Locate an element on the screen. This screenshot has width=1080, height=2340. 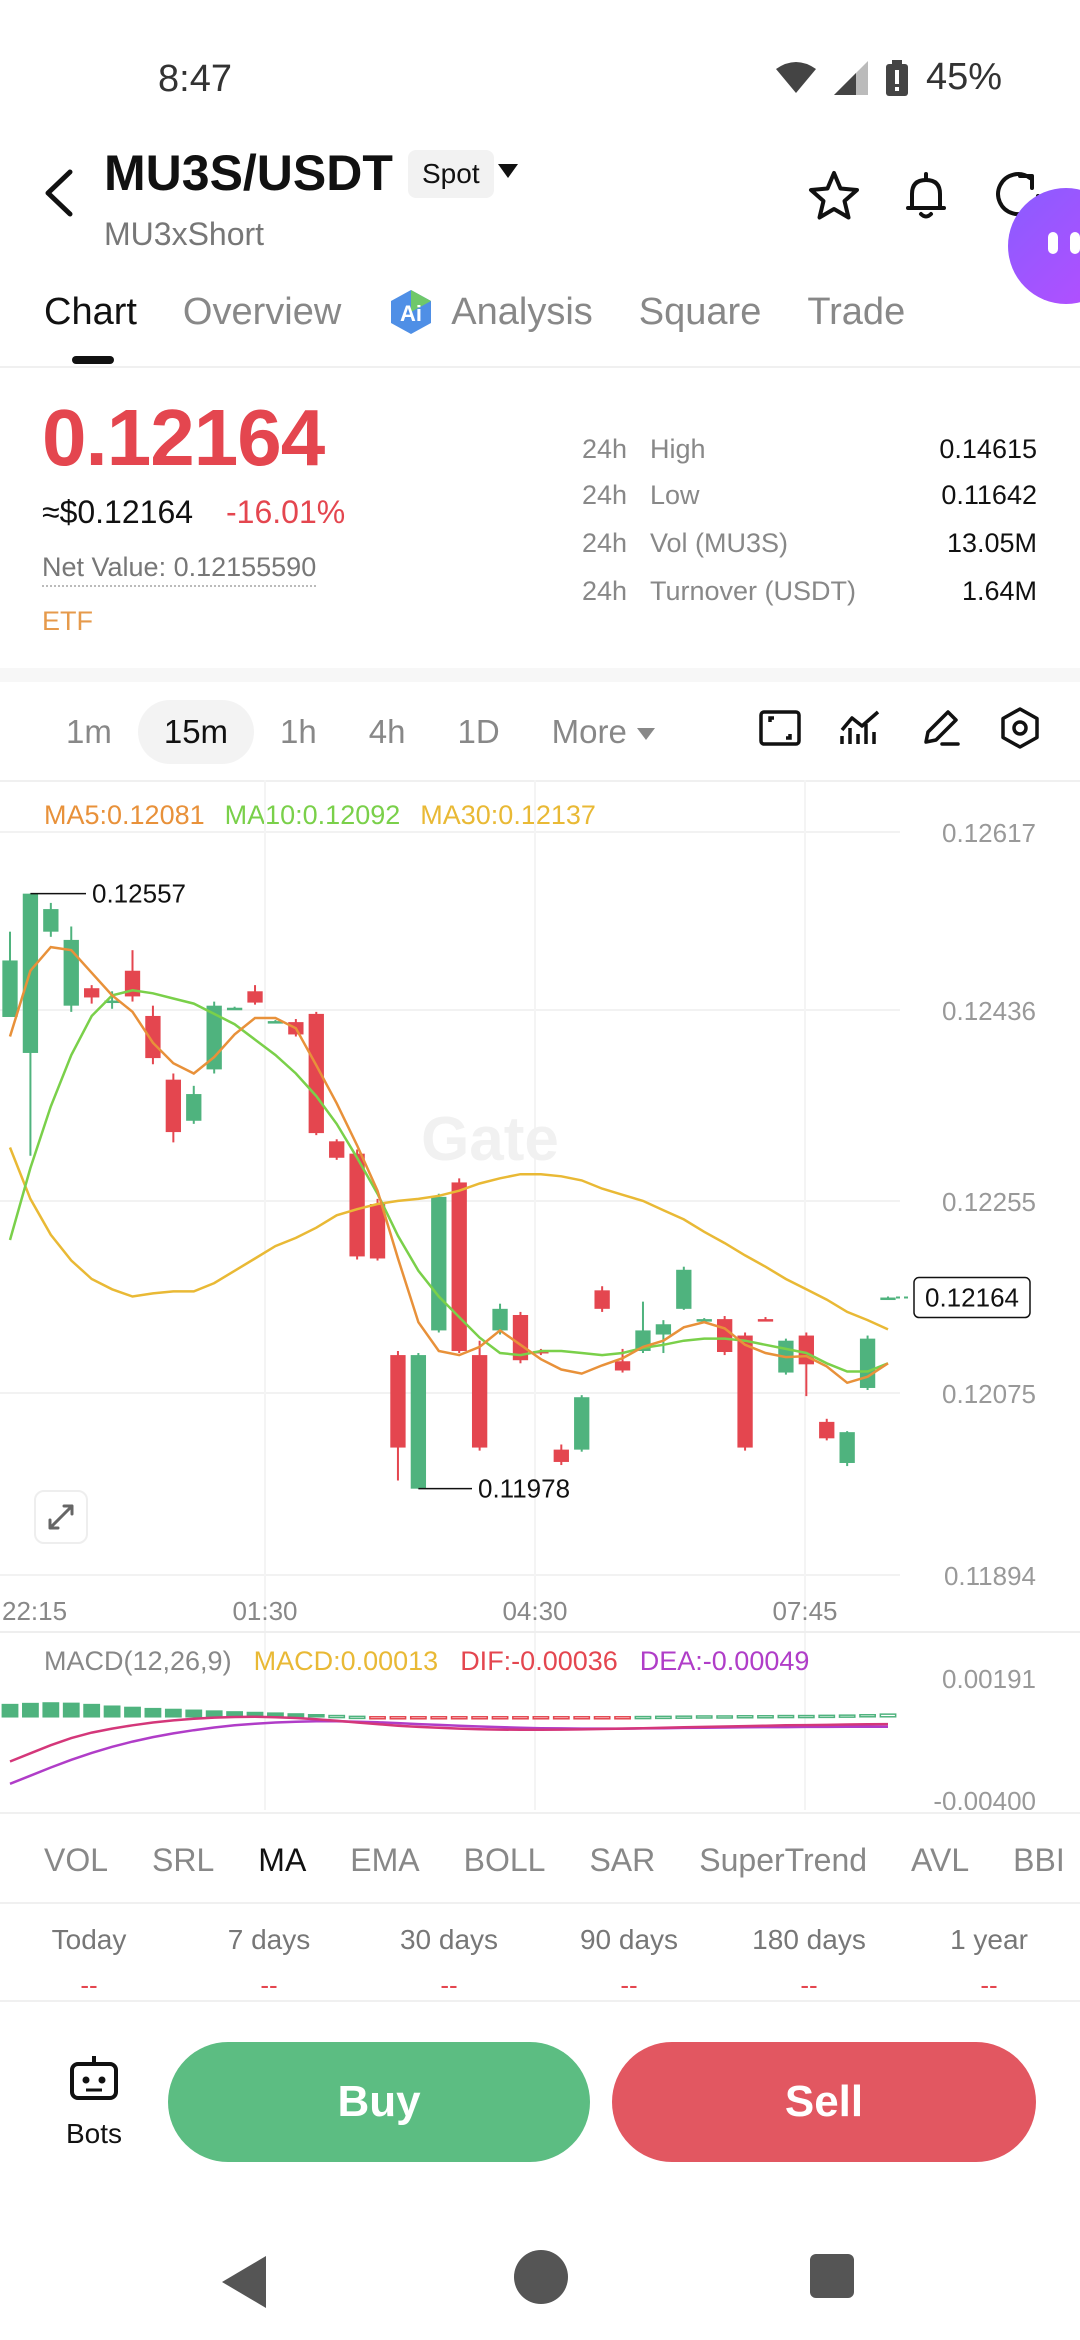
x-tick-label: 22:15 is located at coordinates (34, 1611).